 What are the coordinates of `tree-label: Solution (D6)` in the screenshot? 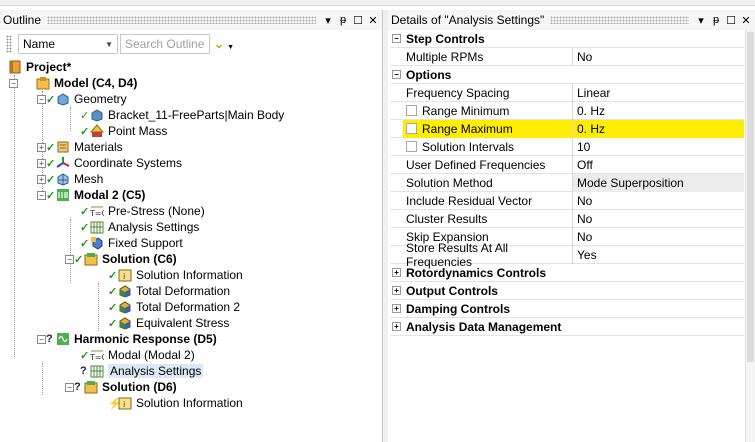 It's located at (139, 387).